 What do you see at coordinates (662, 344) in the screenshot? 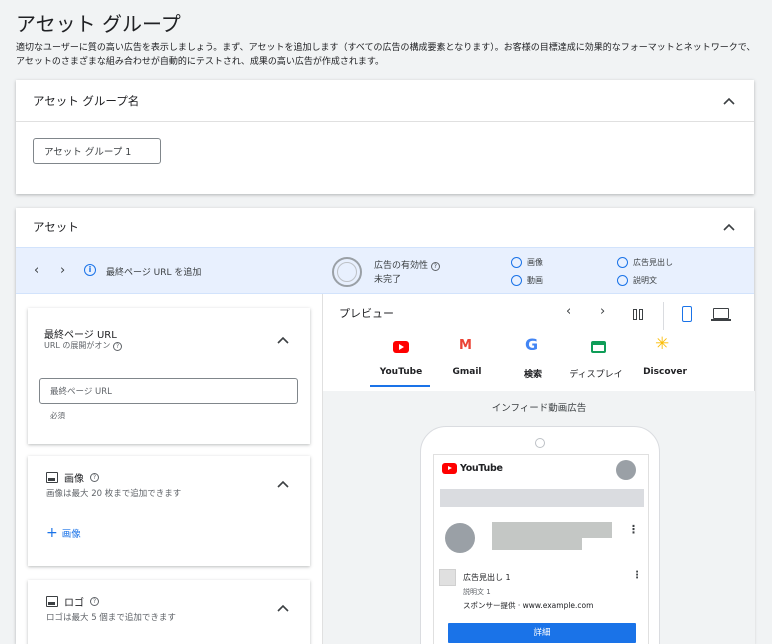
I see `discover-icon: ✳` at bounding box center [662, 344].